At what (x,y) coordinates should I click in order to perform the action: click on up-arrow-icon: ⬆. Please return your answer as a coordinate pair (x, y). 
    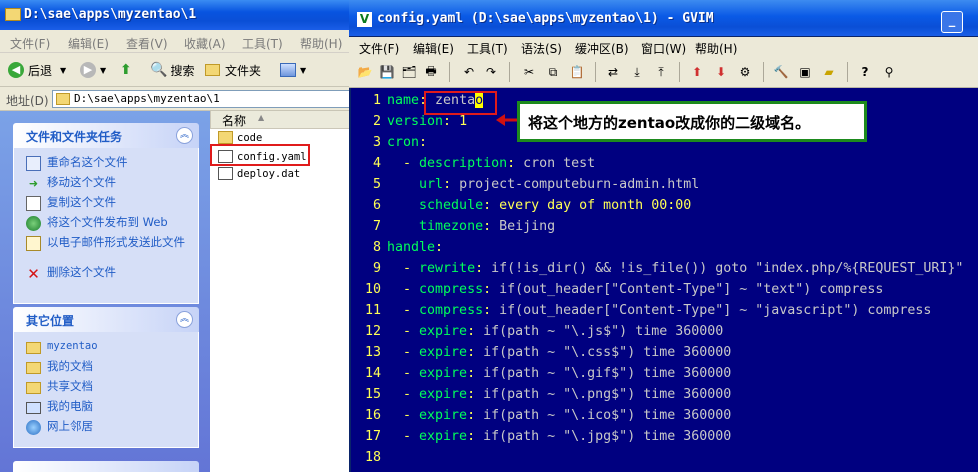
    Looking at the image, I should click on (126, 70).